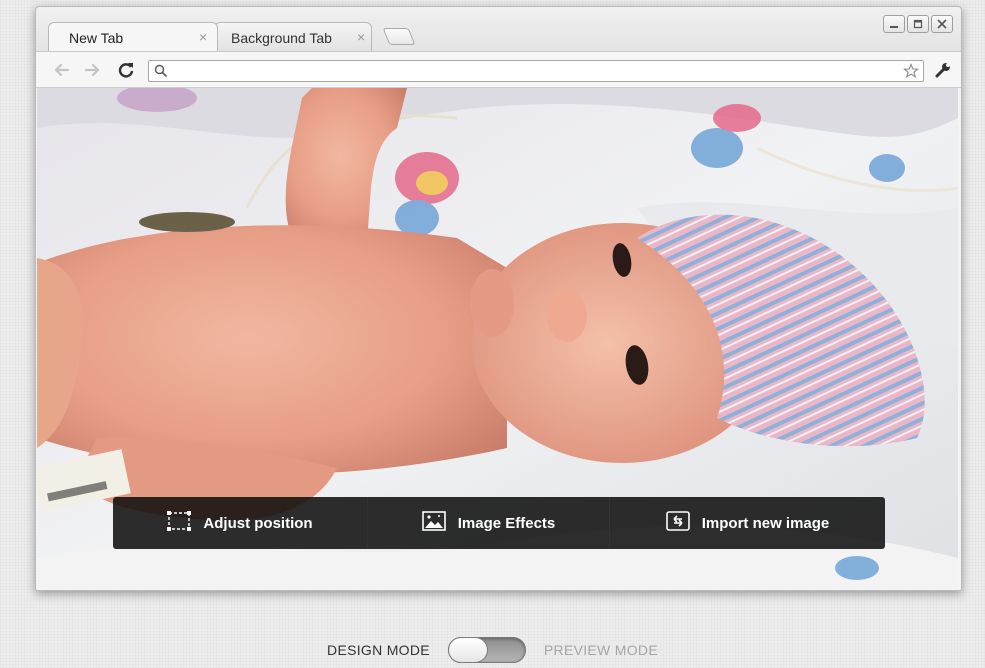  I want to click on omnibox, so click(536, 71).